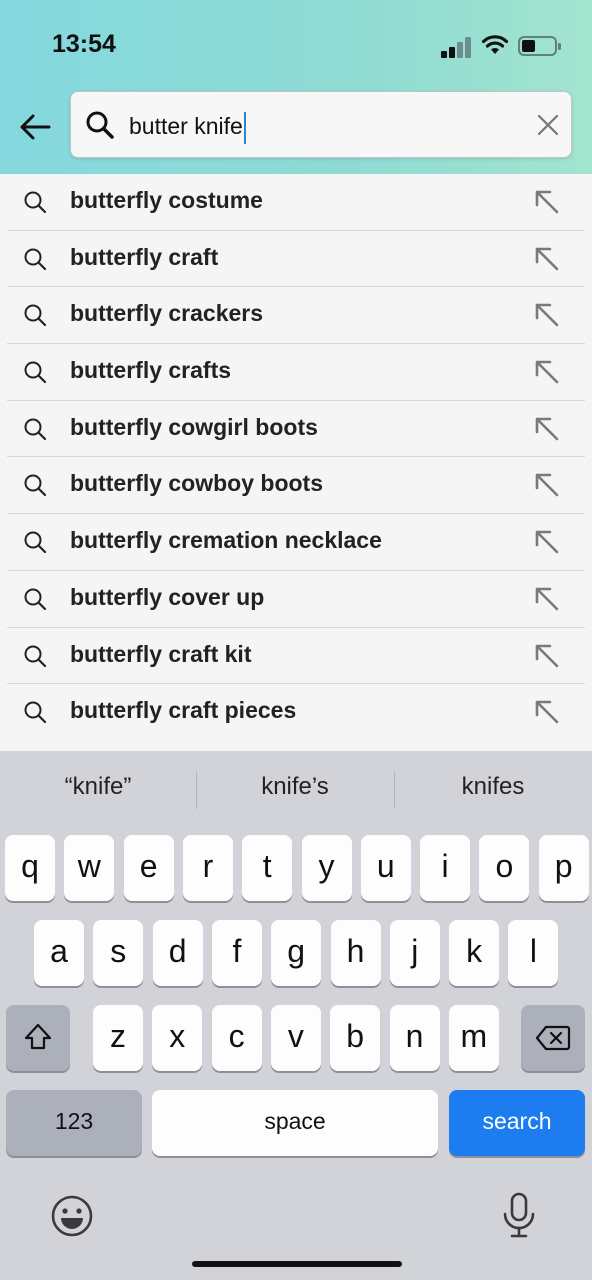 This screenshot has width=592, height=1280. Describe the element at coordinates (296, 87) in the screenshot. I see `header: 13:54 butter knife` at that location.